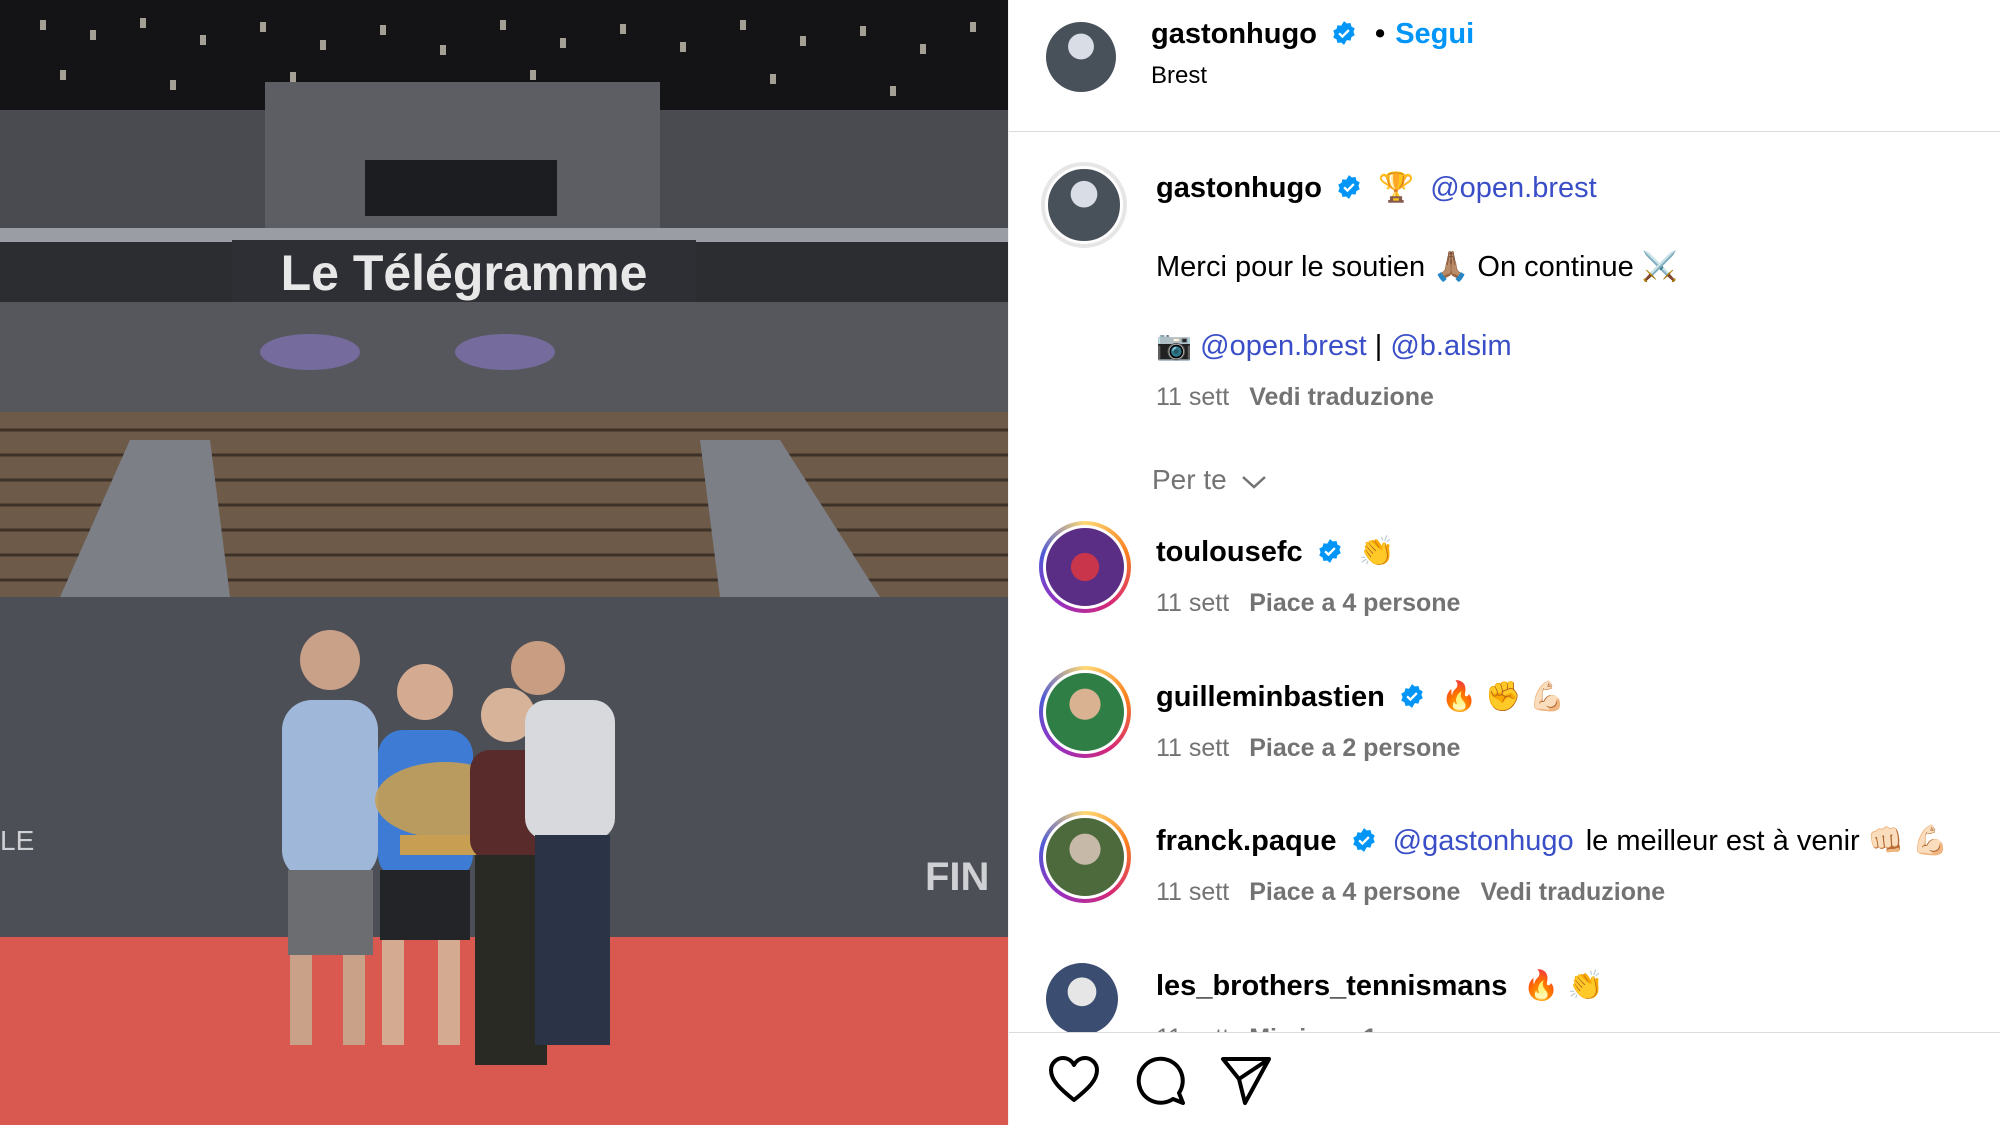 The image size is (2000, 1126). I want to click on trophy-emoji: 🏆, so click(1396, 188).